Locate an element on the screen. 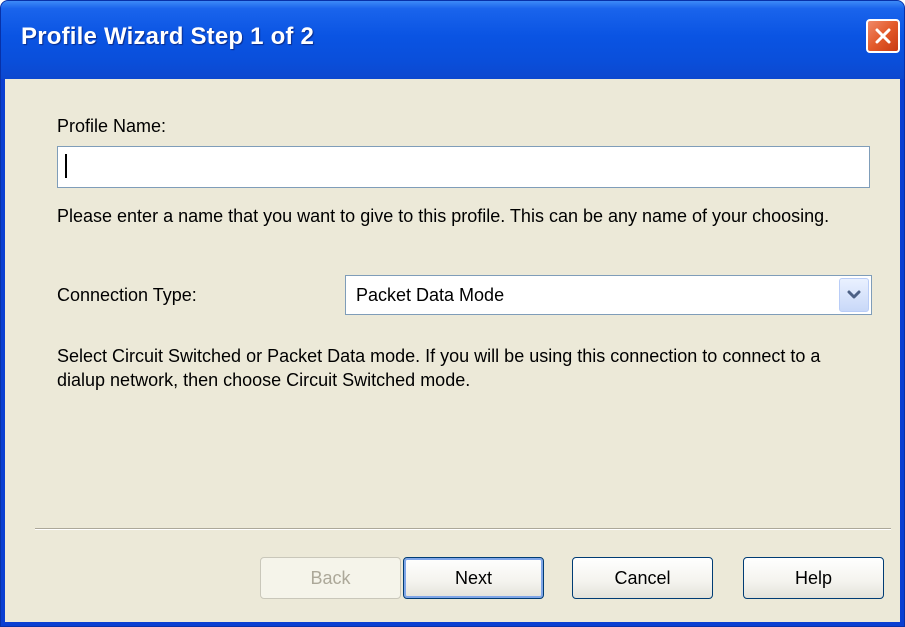 Image resolution: width=905 pixels, height=627 pixels. dropdown-button is located at coordinates (854, 295).